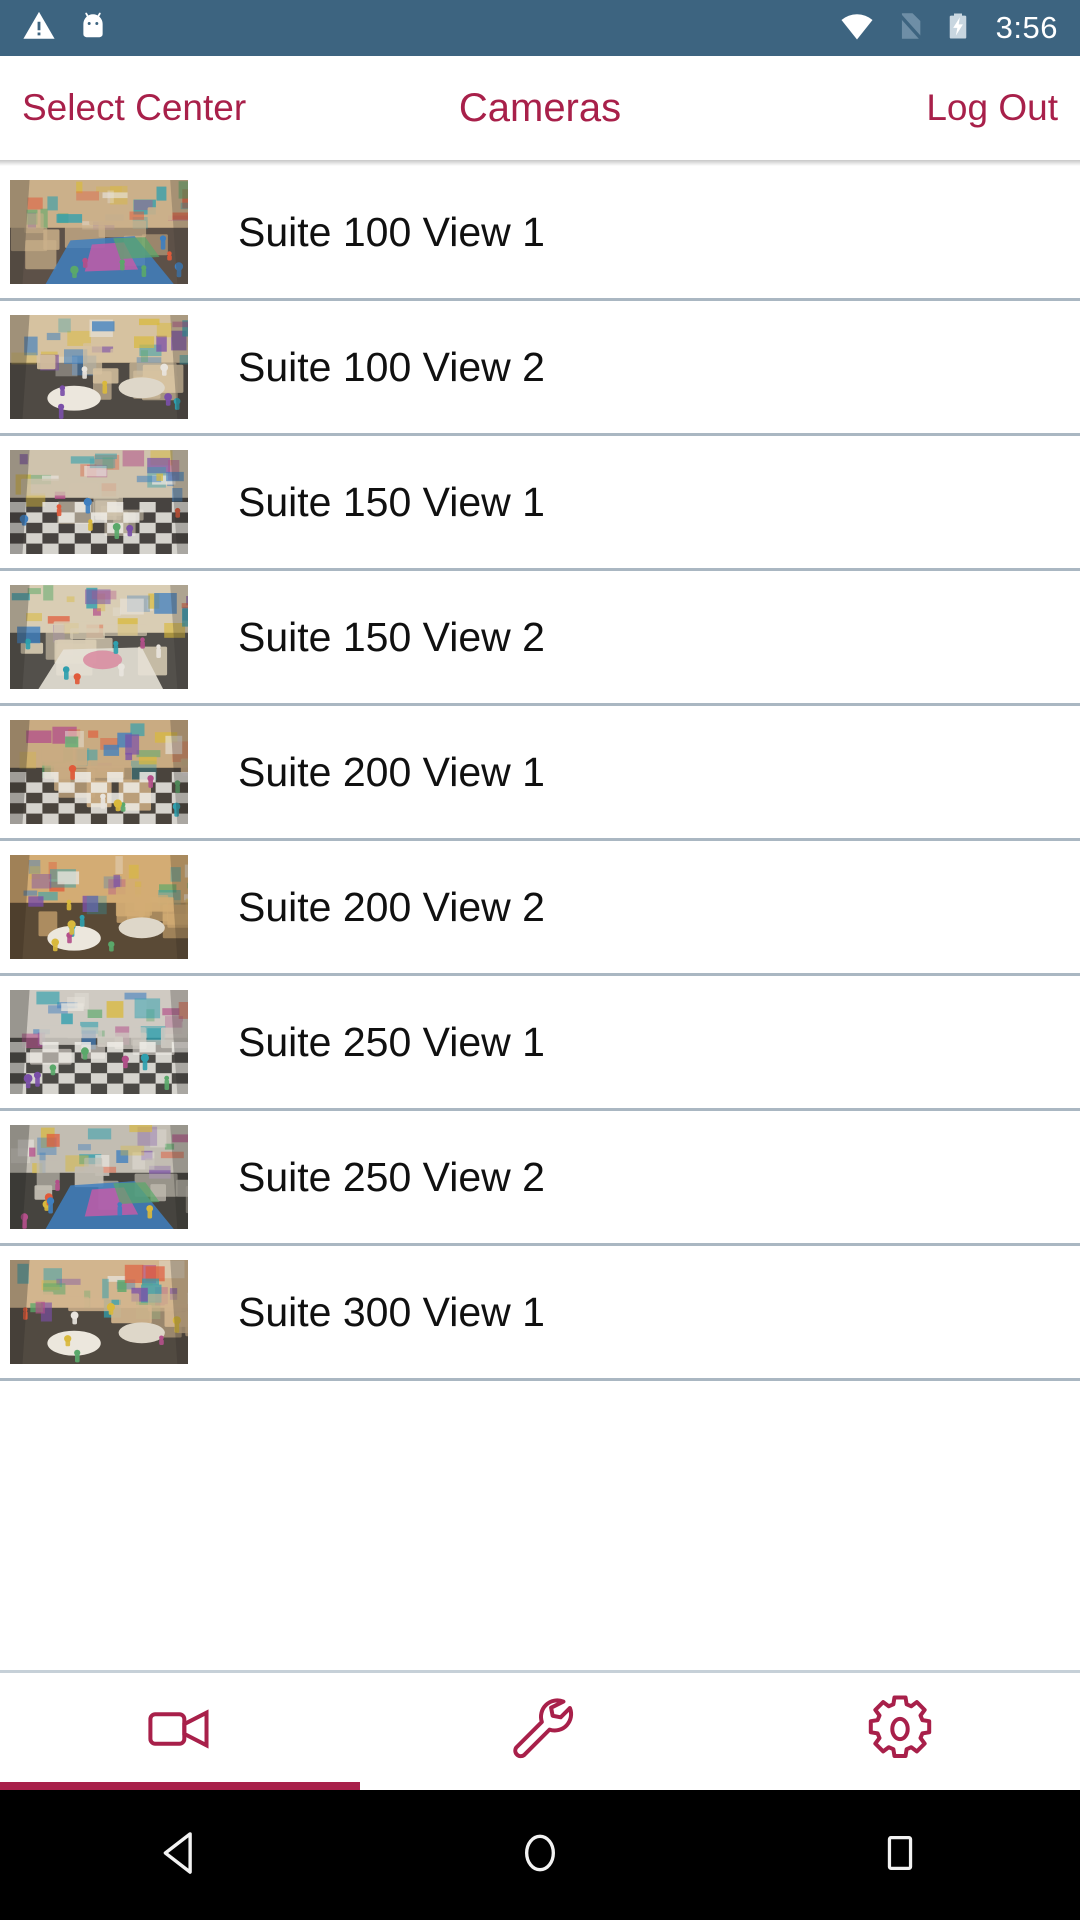 The height and width of the screenshot is (1920, 1080). What do you see at coordinates (391, 366) in the screenshot?
I see `camera-name-label: Suite 100 View 2` at bounding box center [391, 366].